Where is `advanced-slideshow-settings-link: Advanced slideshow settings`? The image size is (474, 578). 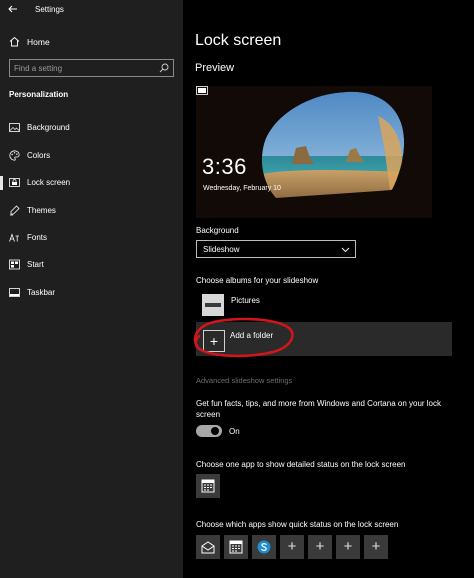 advanced-slideshow-settings-link: Advanced slideshow settings is located at coordinates (244, 380).